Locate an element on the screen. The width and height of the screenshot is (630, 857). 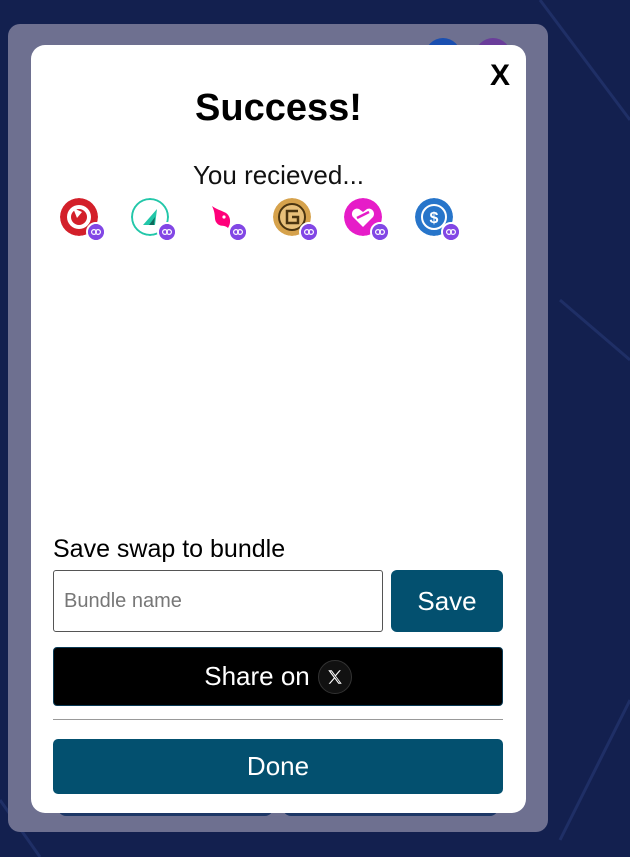
share-on-x-button: Share on is located at coordinates (278, 676).